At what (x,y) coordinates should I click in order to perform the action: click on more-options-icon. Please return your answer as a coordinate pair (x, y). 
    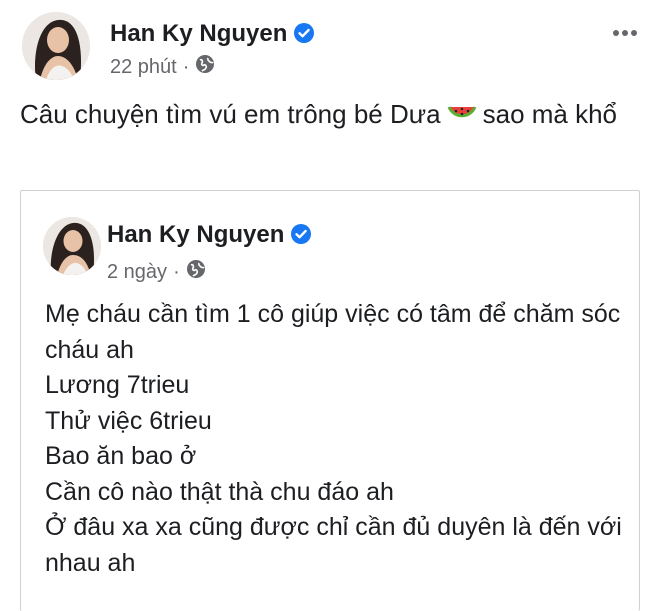
    Looking at the image, I should click on (625, 33).